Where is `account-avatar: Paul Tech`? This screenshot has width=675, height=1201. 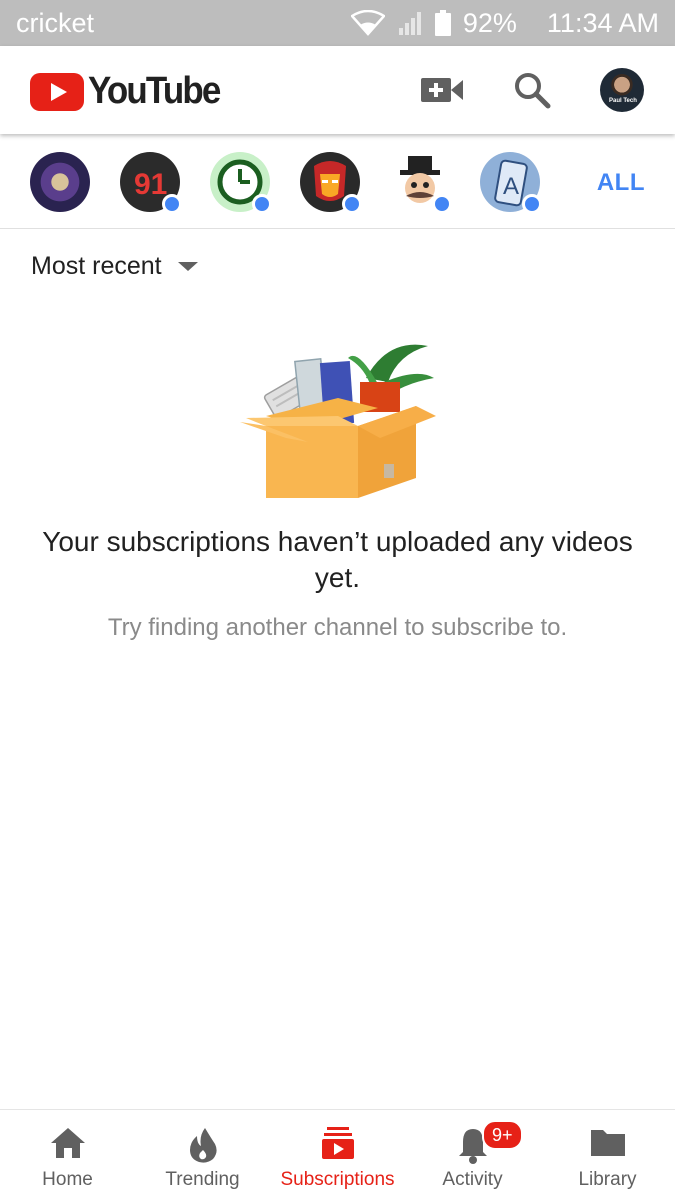
account-avatar: Paul Tech is located at coordinates (622, 90).